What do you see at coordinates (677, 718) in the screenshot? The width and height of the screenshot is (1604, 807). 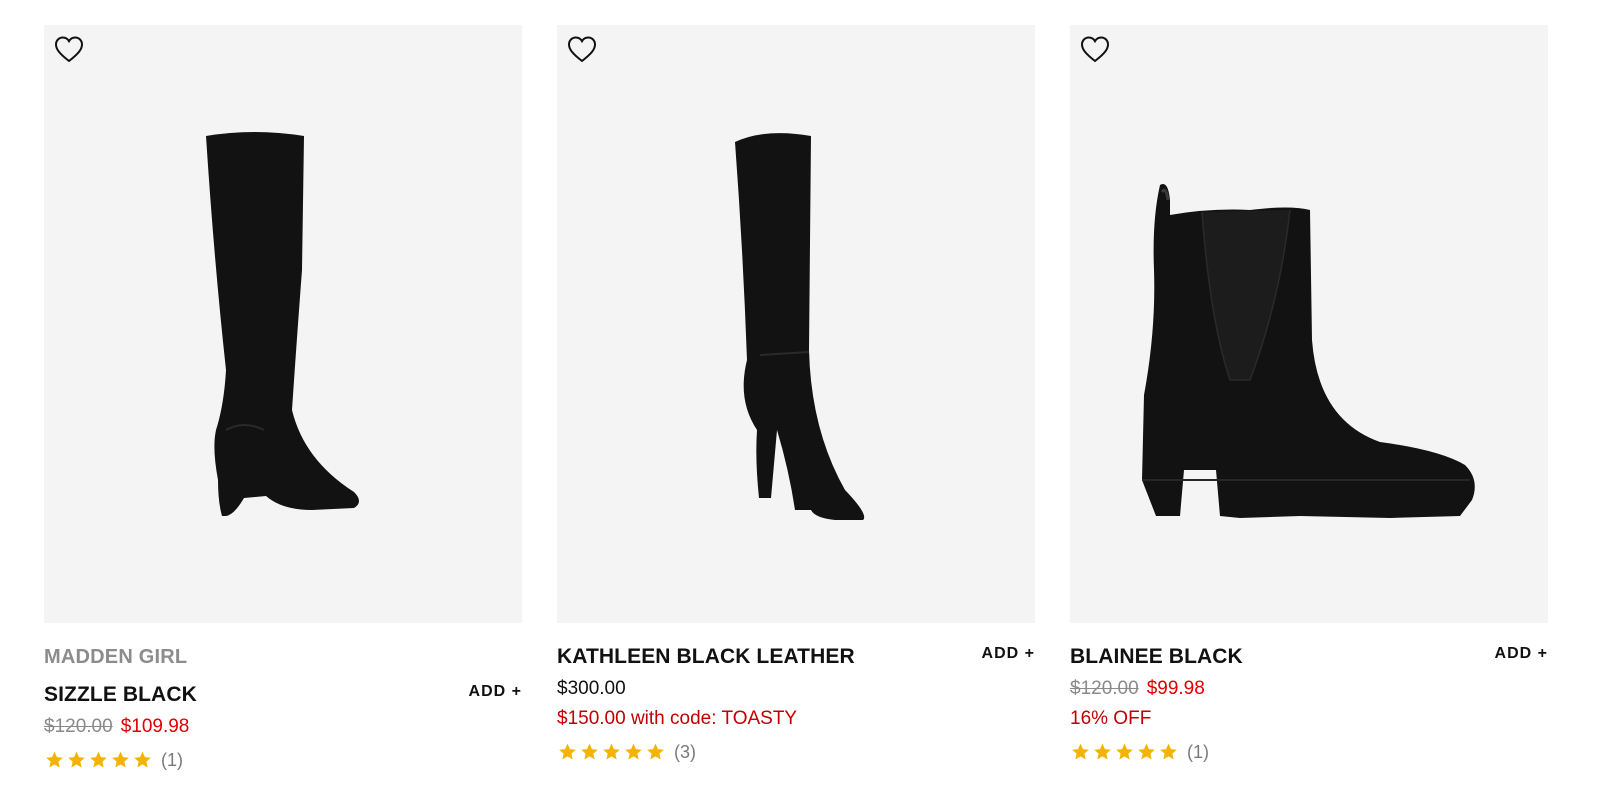 I see `promo-text: $150.00 with code: TOASTY` at bounding box center [677, 718].